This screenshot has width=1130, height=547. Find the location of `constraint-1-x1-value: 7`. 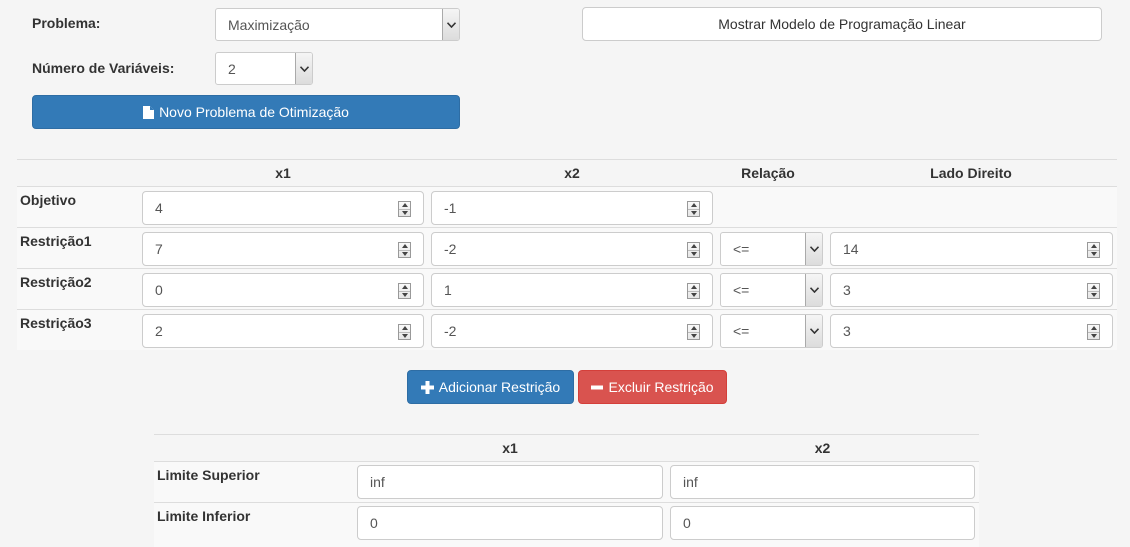

constraint-1-x1-value: 7 is located at coordinates (159, 249).